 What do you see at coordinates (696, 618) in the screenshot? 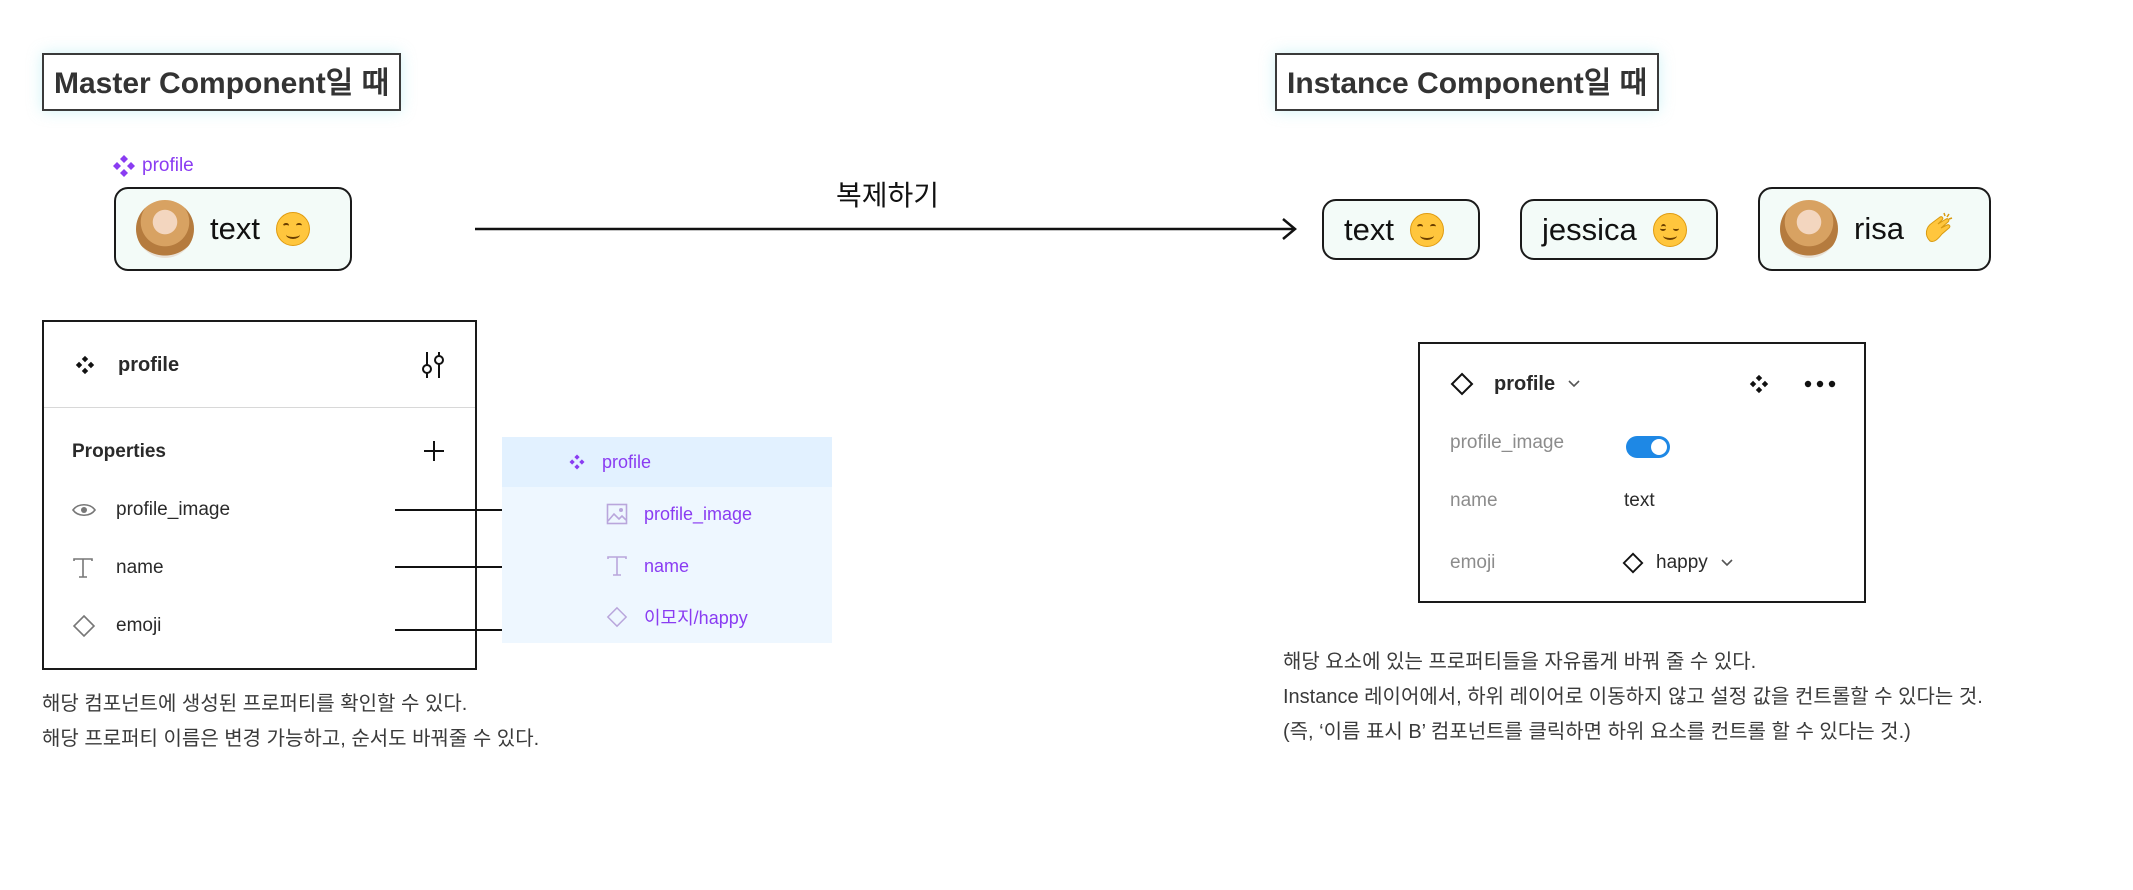
I see `layer-label: 이모지/happy` at bounding box center [696, 618].